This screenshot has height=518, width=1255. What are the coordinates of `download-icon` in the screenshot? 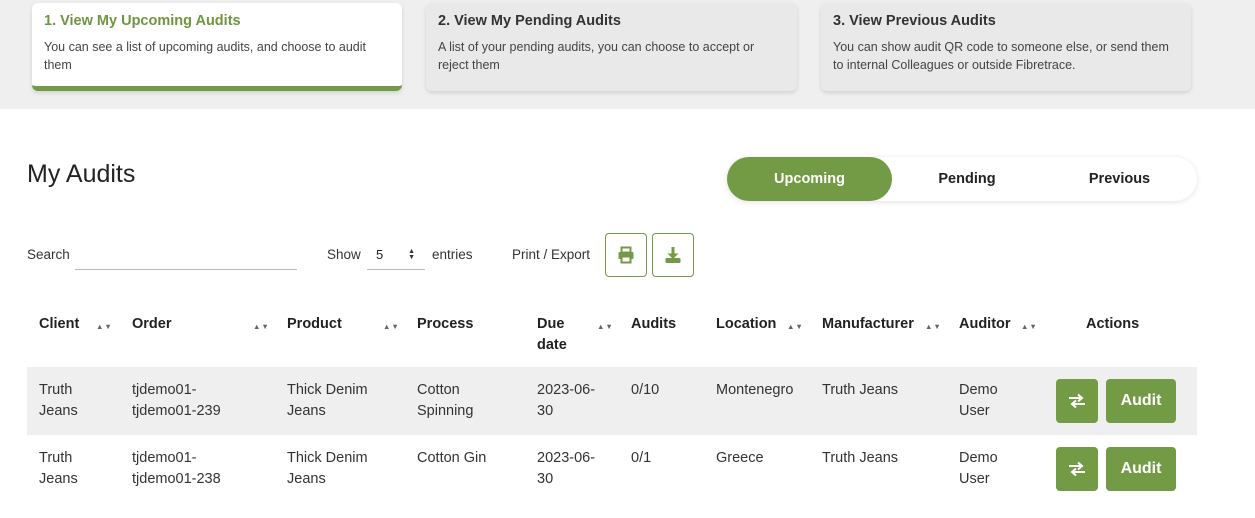 It's located at (673, 255).